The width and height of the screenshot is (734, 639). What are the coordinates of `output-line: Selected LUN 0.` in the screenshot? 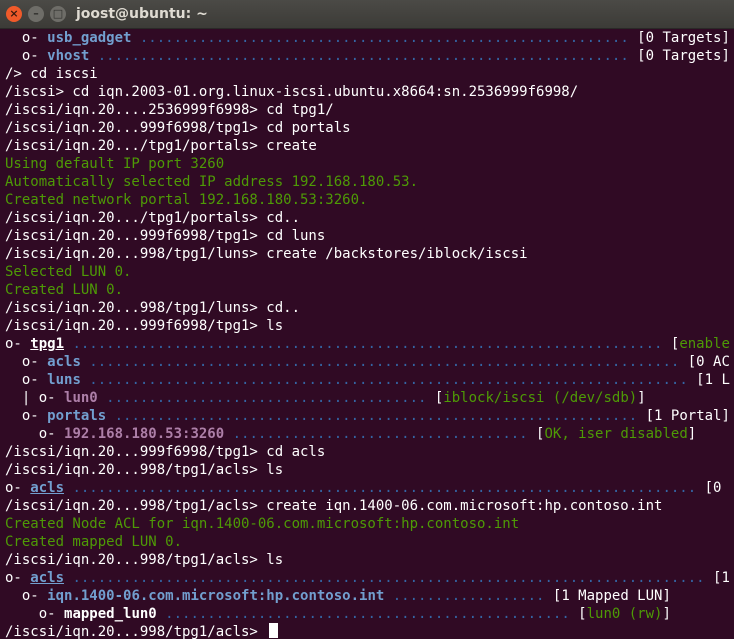 It's located at (369, 272).